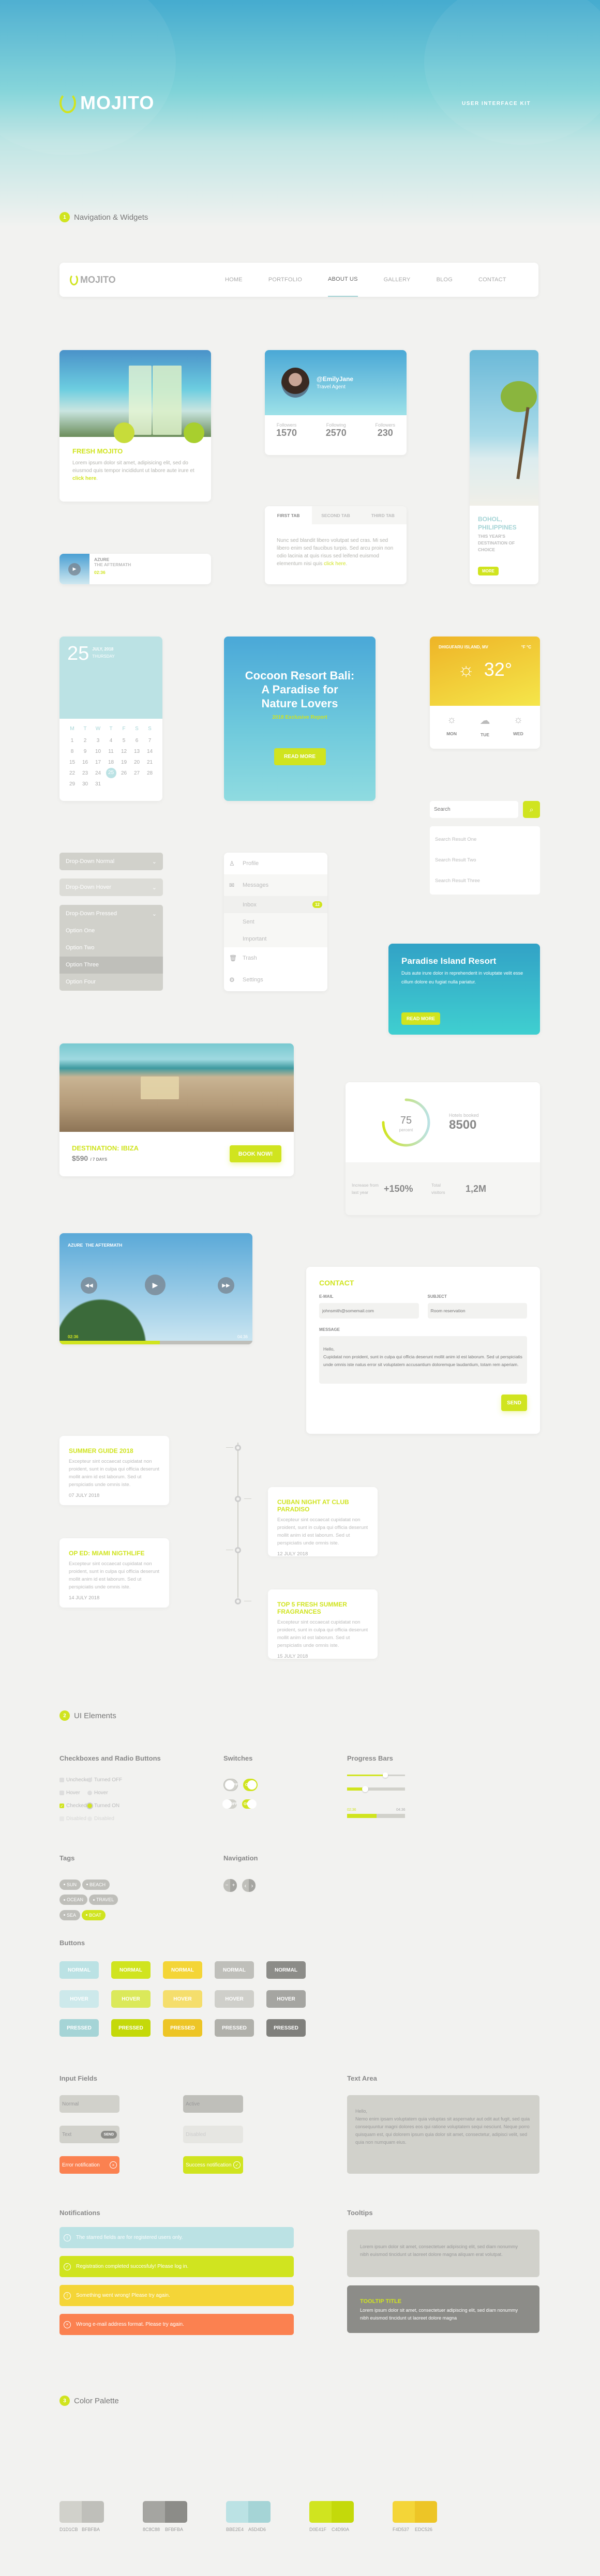 The image size is (600, 2576). Describe the element at coordinates (492, 280) in the screenshot. I see `nav-item-contact: CONTACT` at that location.